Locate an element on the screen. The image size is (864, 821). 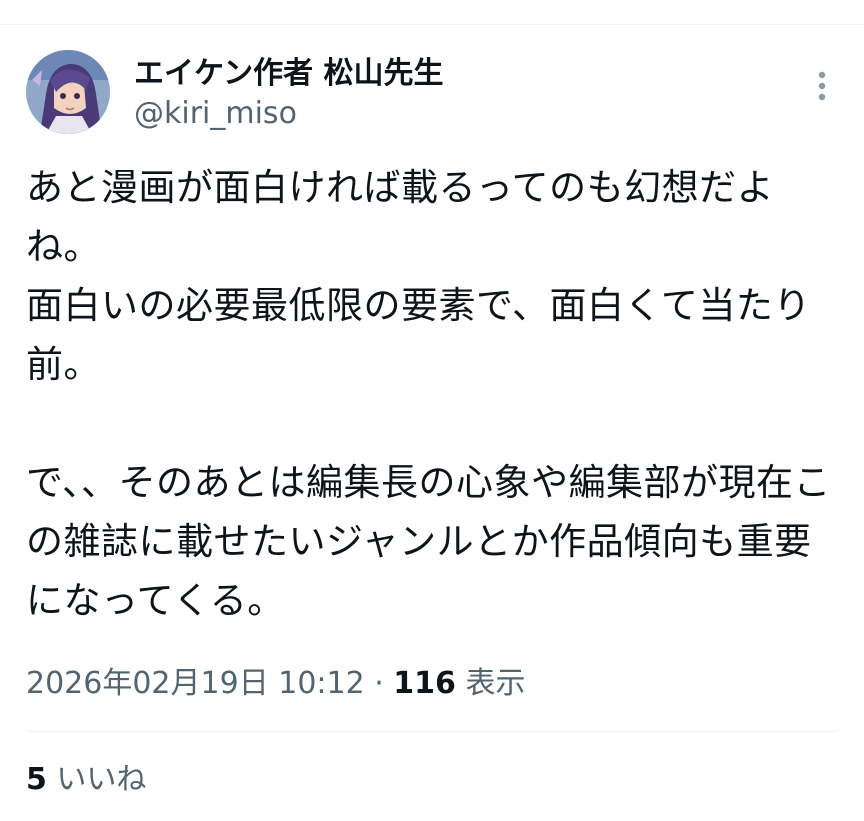
more-vertical-icon is located at coordinates (822, 86).